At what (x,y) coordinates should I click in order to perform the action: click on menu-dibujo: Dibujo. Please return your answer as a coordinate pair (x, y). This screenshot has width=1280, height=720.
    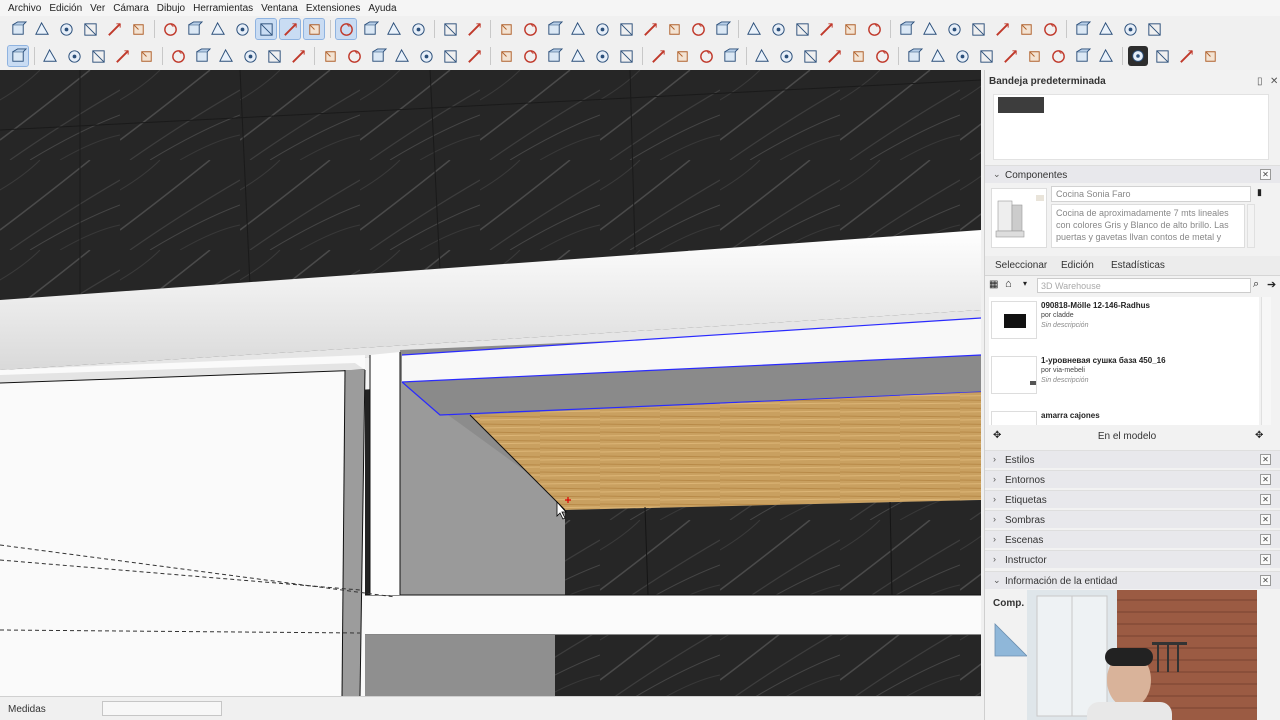
    Looking at the image, I should click on (171, 8).